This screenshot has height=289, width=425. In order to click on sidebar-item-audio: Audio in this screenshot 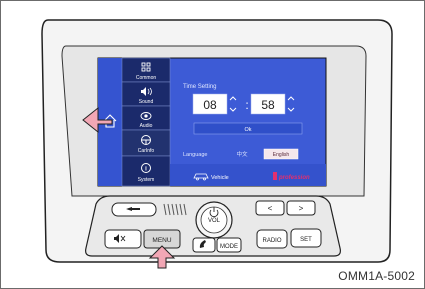, I will do `click(146, 118)`.